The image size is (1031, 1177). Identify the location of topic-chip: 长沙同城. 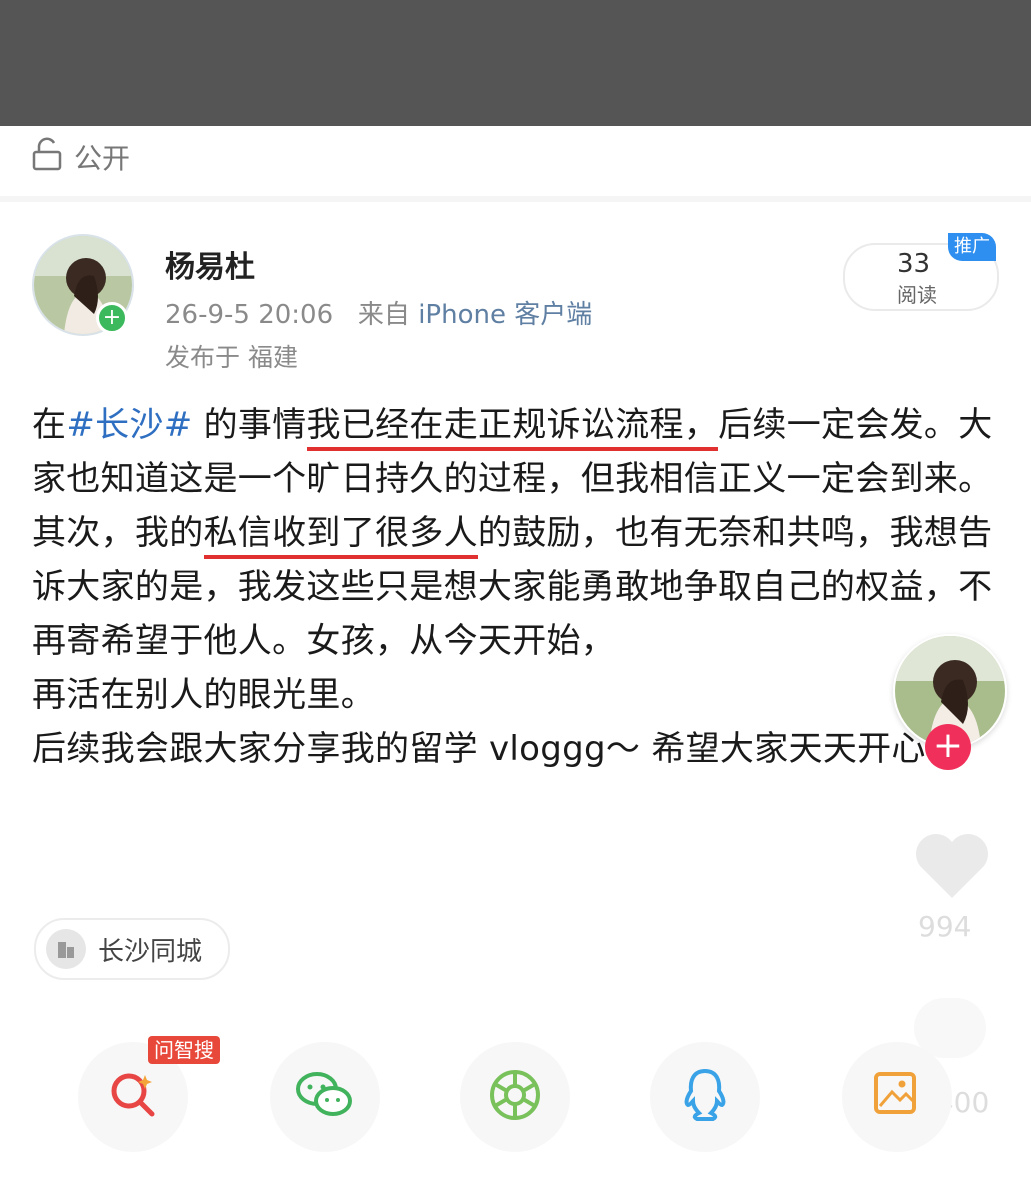
(132, 949).